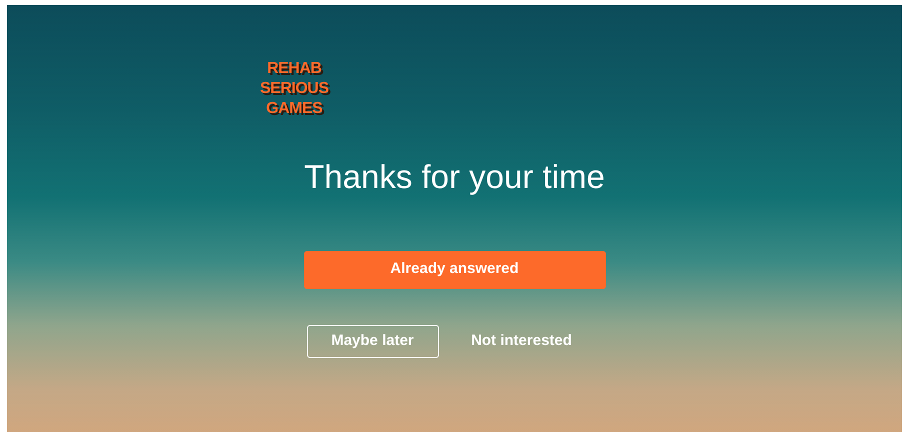 This screenshot has width=905, height=432. What do you see at coordinates (294, 109) in the screenshot?
I see `logo-text: GAMES` at bounding box center [294, 109].